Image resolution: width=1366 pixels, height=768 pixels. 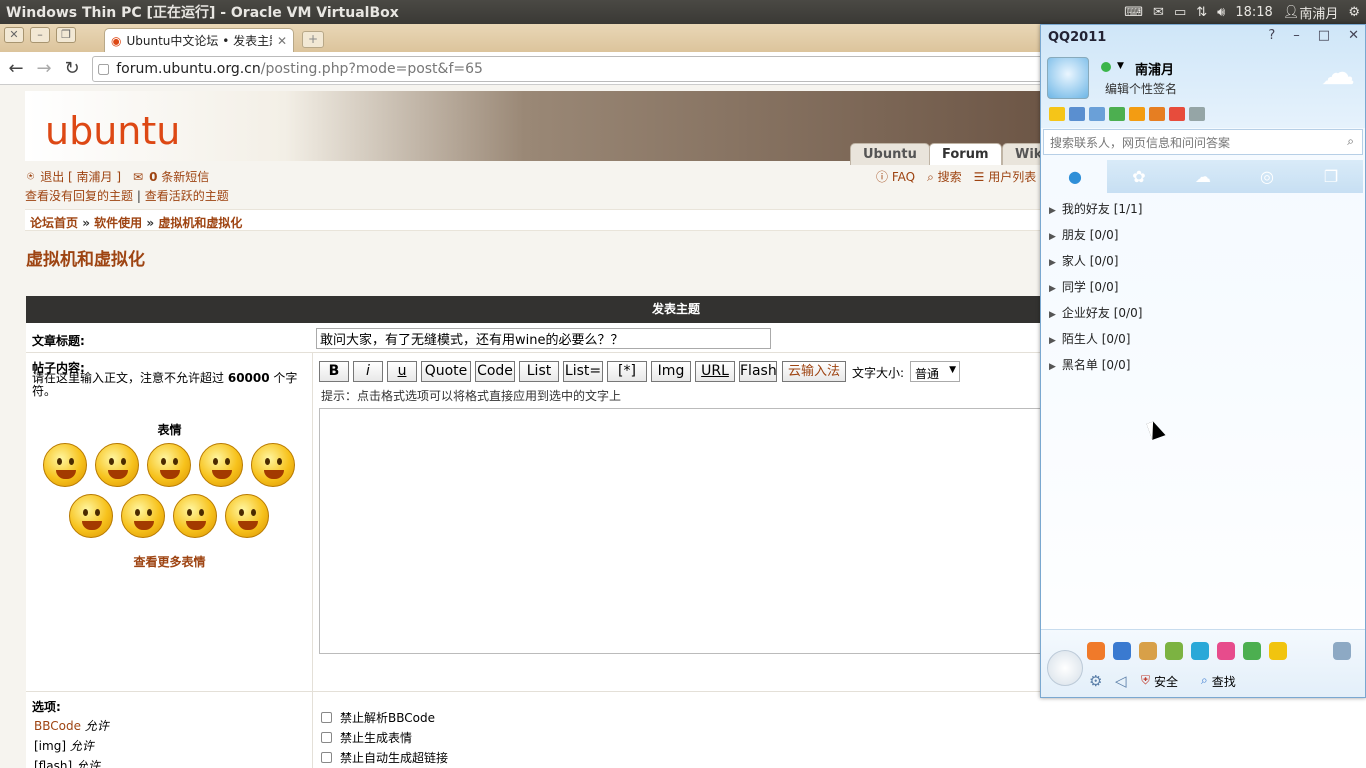 I want to click on underline-button: u, so click(x=402, y=371).